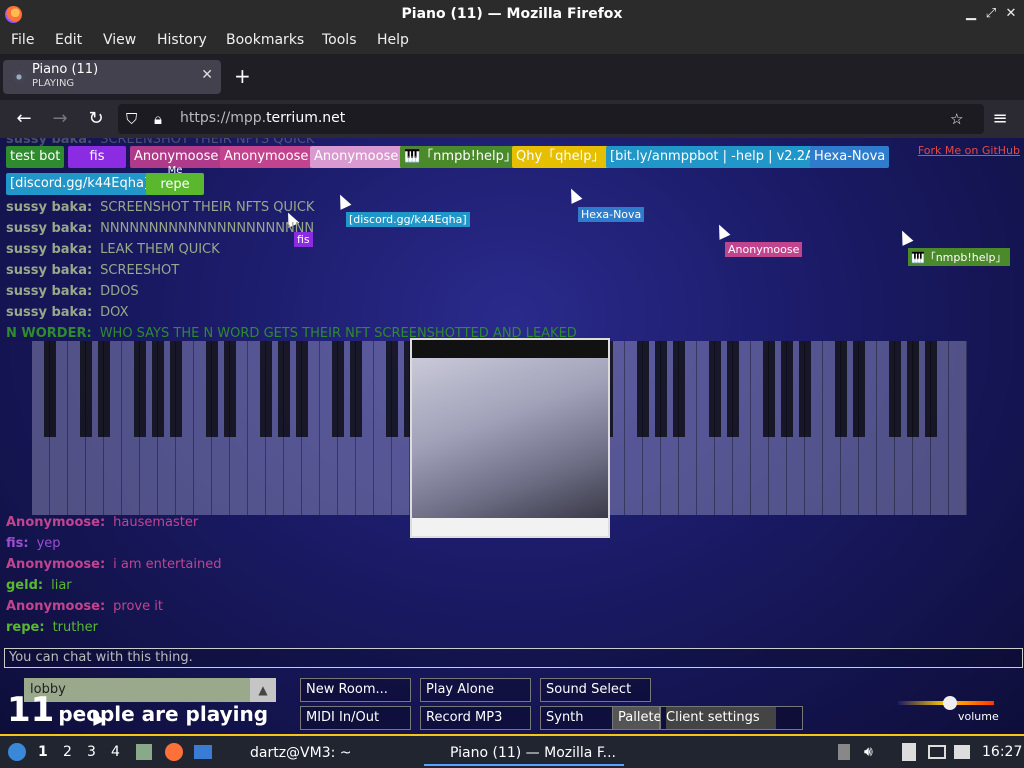 This screenshot has width=1024, height=768. I want to click on taskbar-terminal: dartz@VM3: ~, so click(319, 753).